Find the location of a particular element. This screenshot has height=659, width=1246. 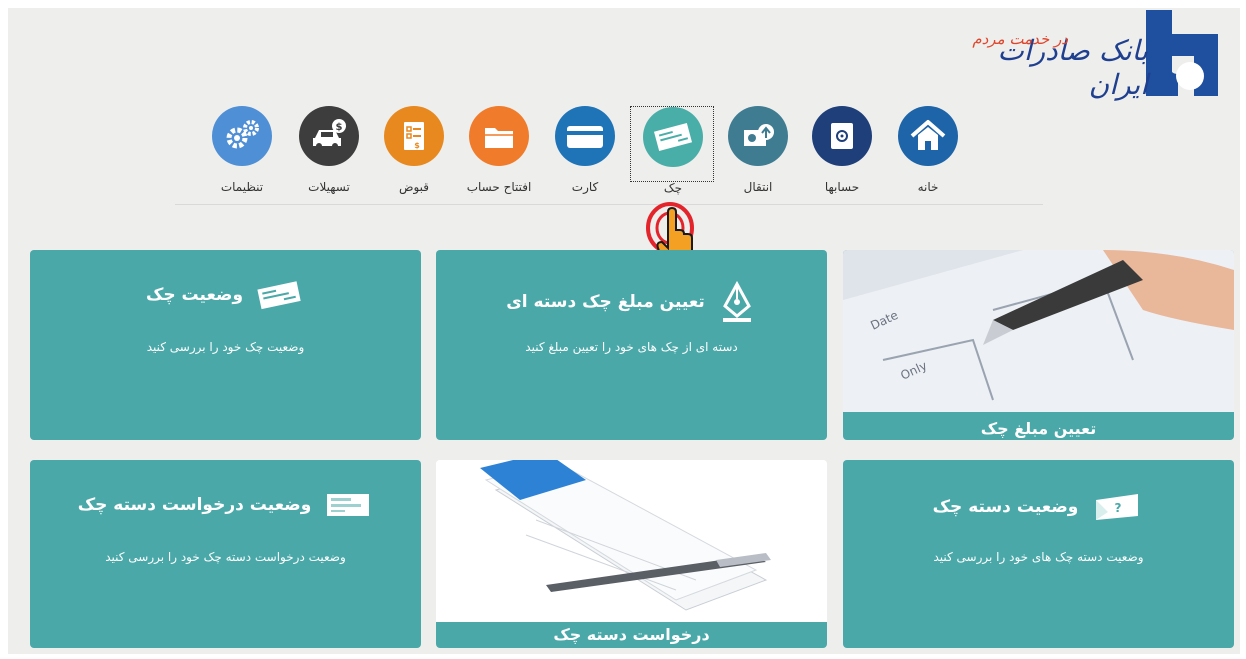

nav-item-card: کارت is located at coordinates (585, 147).